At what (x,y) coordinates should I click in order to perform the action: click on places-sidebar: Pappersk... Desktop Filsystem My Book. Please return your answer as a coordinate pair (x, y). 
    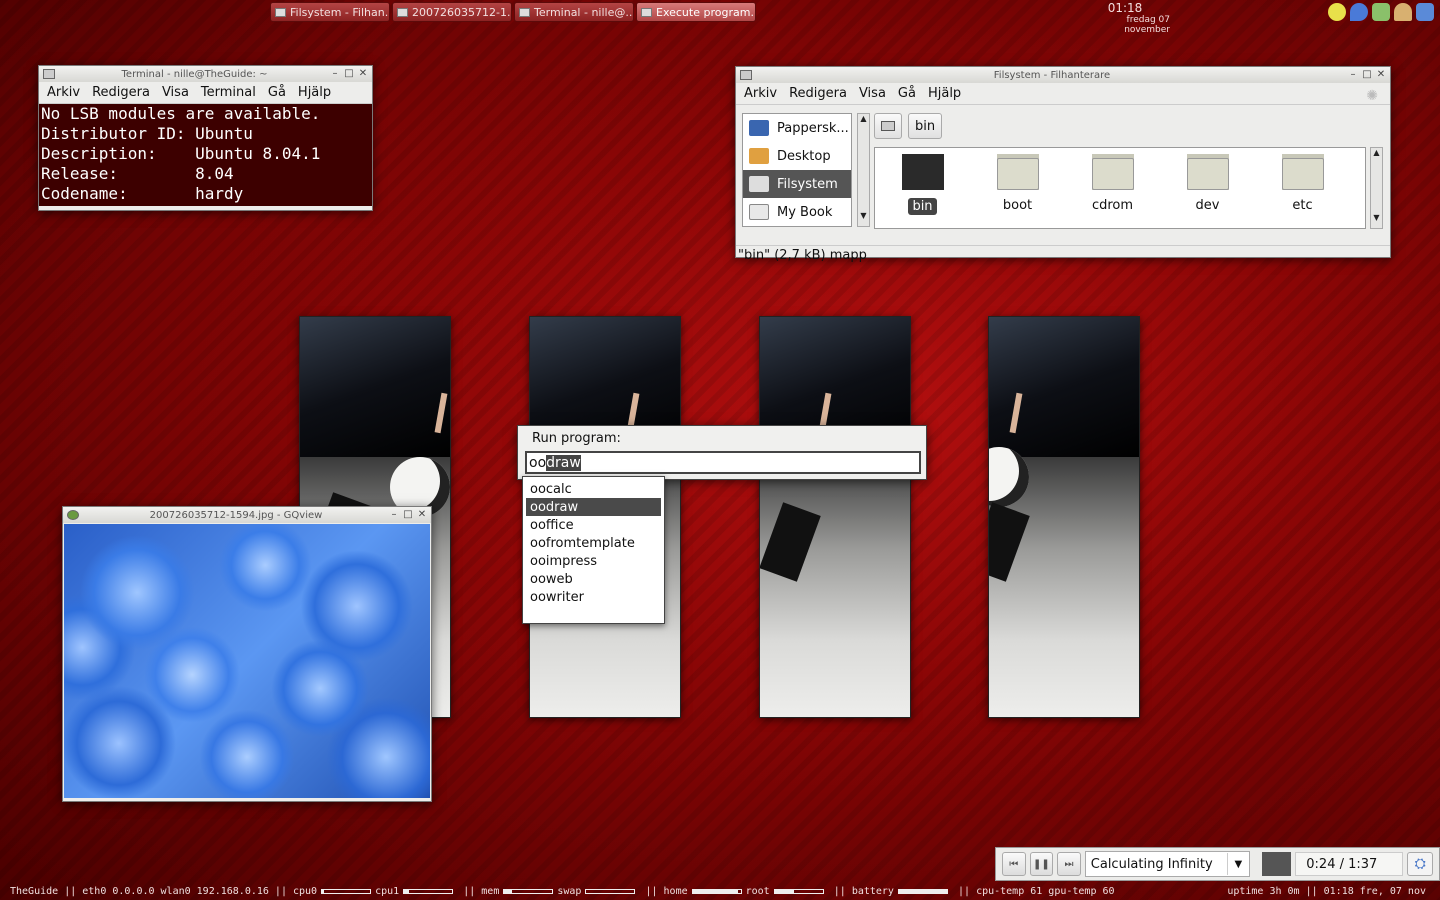
    Looking at the image, I should click on (797, 170).